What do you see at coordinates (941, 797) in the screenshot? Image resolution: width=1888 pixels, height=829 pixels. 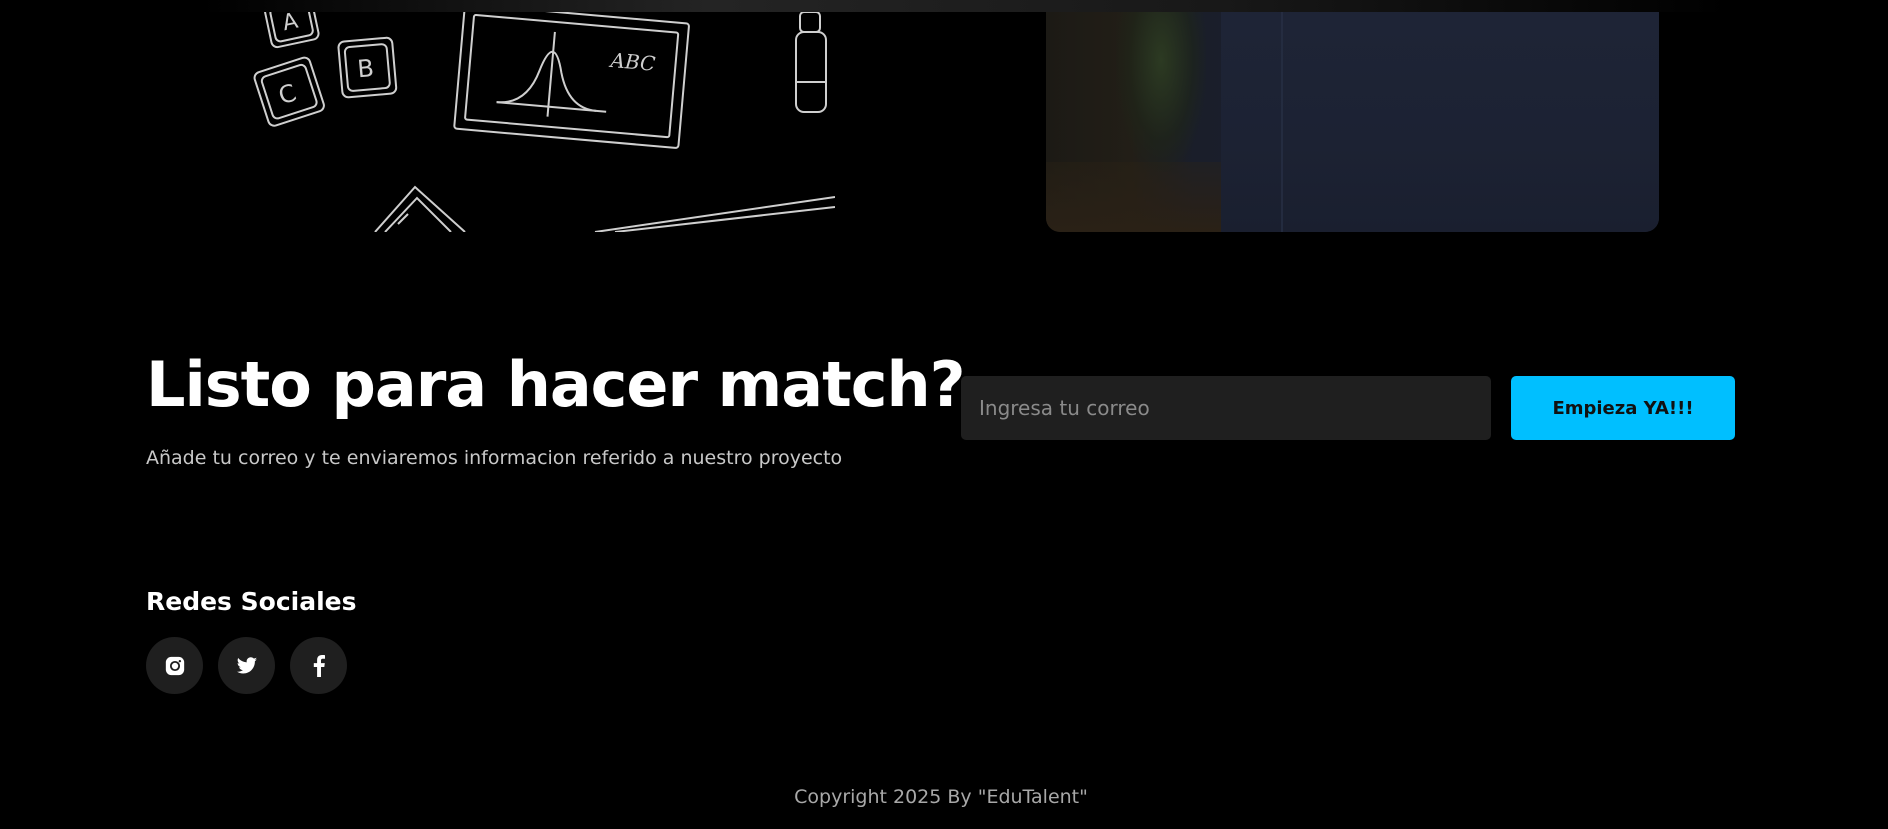 I see `copyright-text: Copyright 2025 By "EduTalent"` at bounding box center [941, 797].